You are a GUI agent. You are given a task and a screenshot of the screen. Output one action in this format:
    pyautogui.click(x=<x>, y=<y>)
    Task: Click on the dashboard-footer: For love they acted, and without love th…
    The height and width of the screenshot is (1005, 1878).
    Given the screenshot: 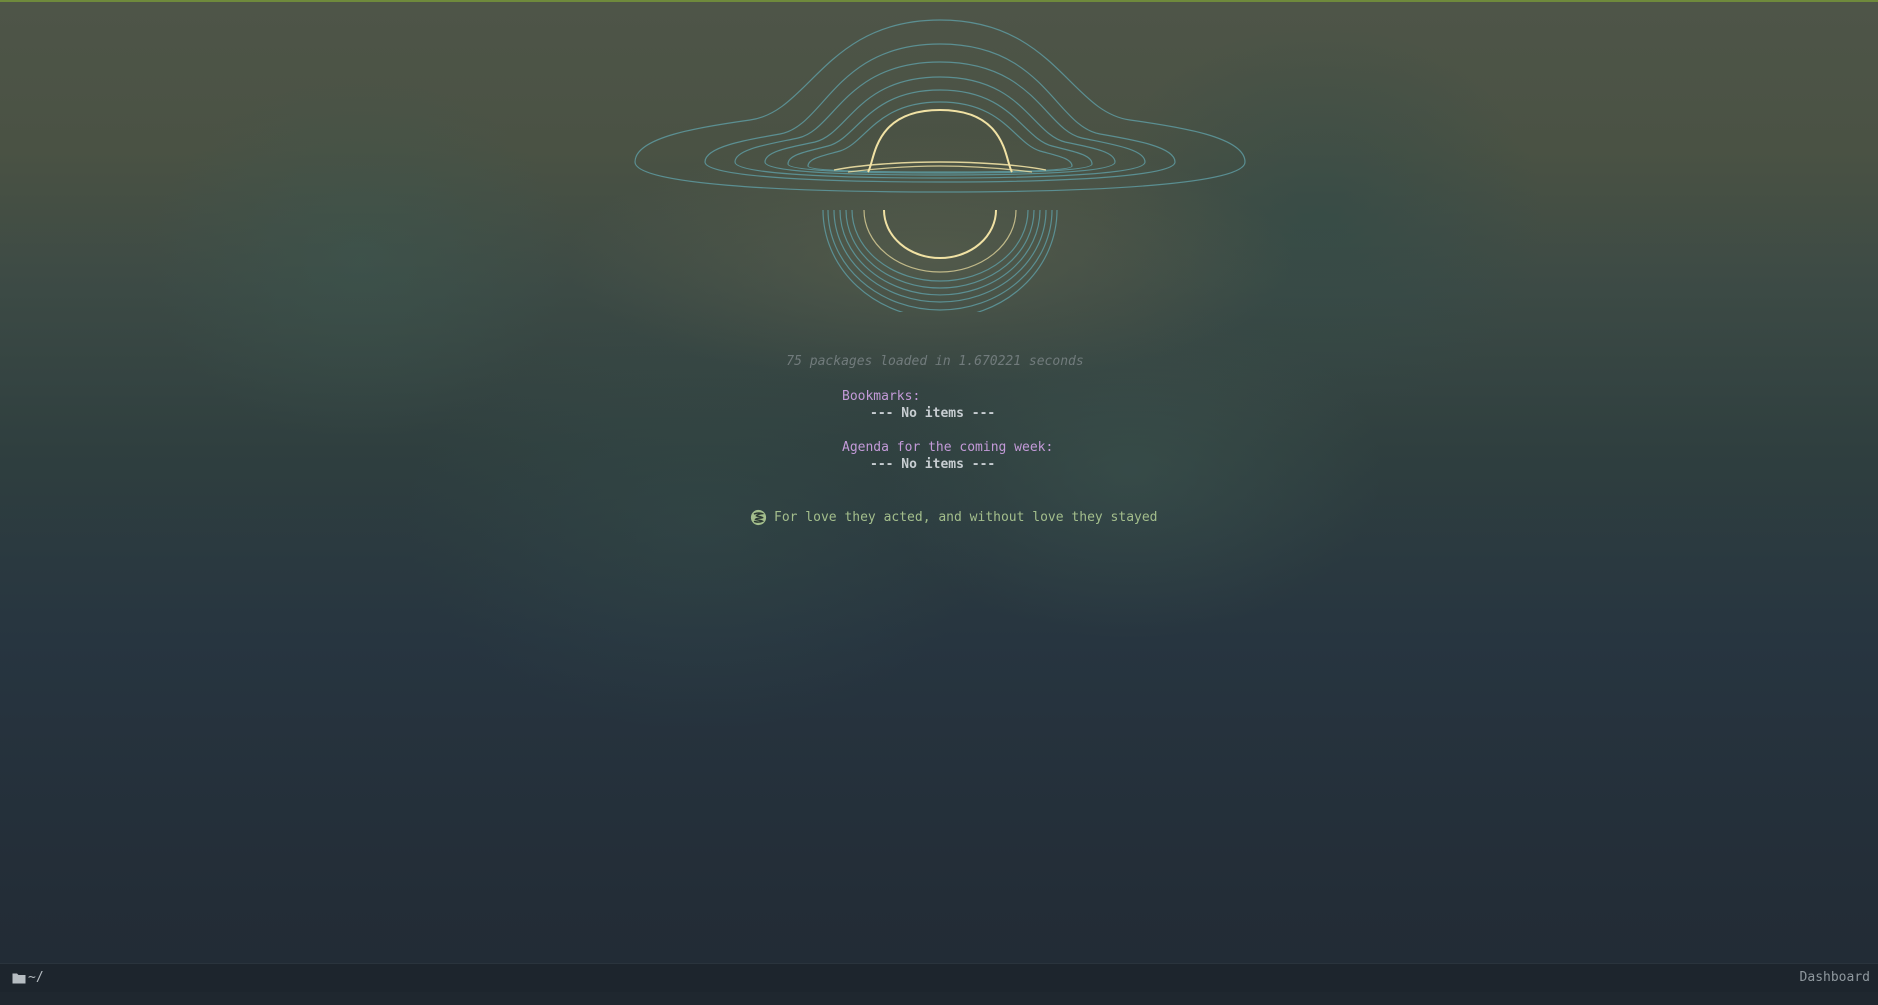 What is the action you would take?
    pyautogui.click(x=954, y=517)
    